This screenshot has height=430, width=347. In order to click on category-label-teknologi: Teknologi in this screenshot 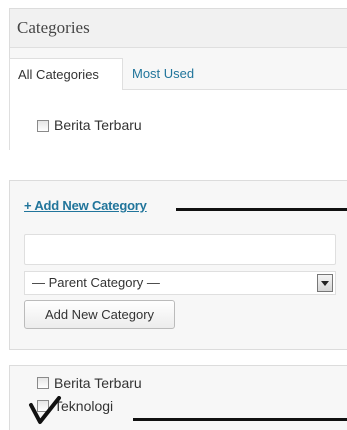, I will do `click(84, 406)`.